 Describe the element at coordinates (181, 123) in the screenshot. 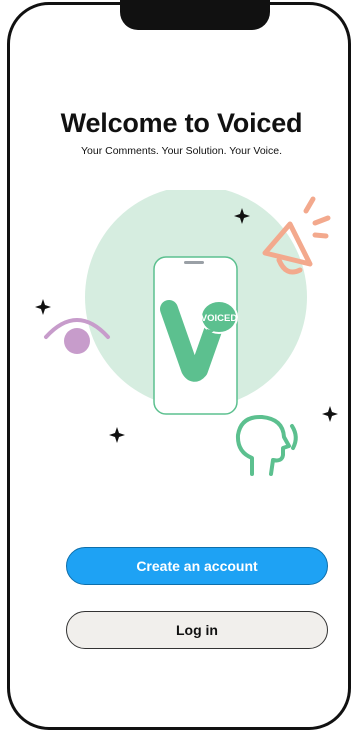

I see `page-title: Welcome to Voiced` at that location.